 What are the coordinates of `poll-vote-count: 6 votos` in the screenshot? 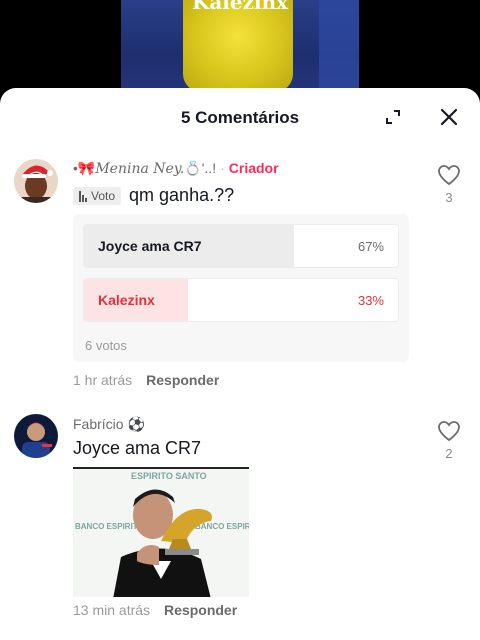 It's located at (106, 345).